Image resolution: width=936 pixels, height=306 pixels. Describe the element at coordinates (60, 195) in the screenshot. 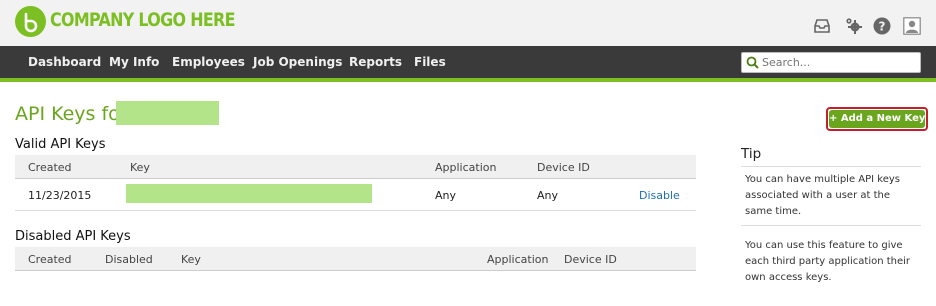

I see `created-date: 11/23/2015` at that location.